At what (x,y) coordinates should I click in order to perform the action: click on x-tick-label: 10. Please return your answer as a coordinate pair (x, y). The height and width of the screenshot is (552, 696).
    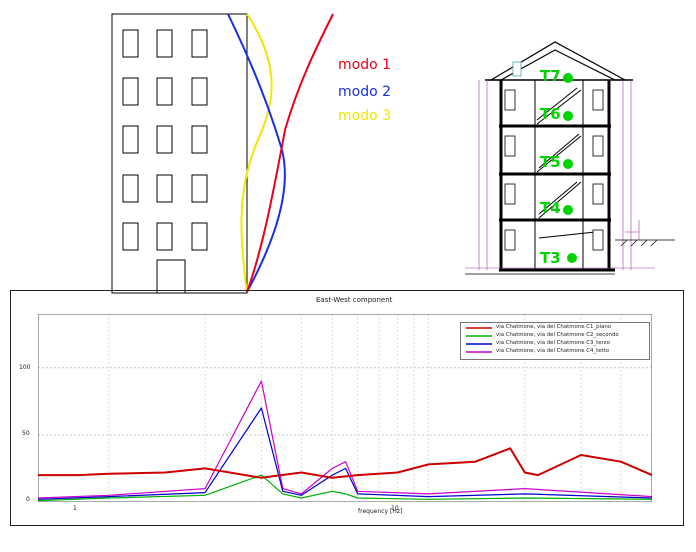
    Looking at the image, I should click on (395, 508).